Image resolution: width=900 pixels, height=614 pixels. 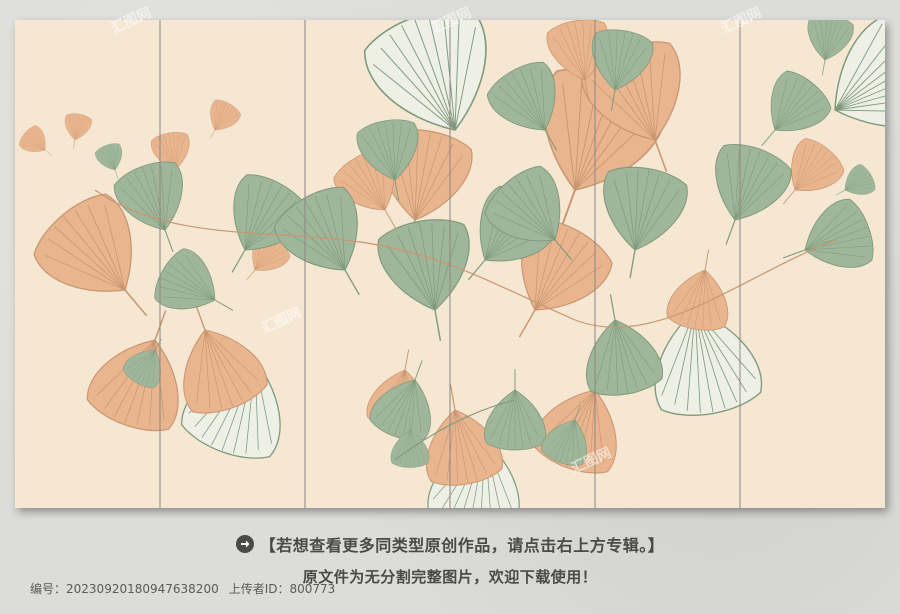 What do you see at coordinates (312, 589) in the screenshot?
I see `uploader-value: 800773` at bounding box center [312, 589].